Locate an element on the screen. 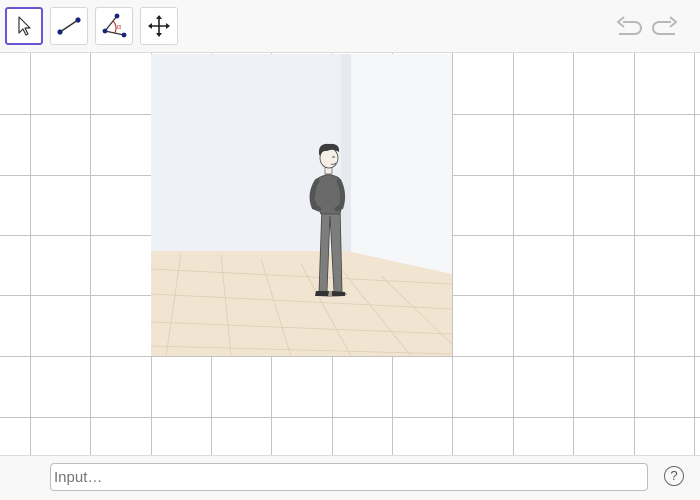  svg-text: α is located at coordinates (119, 27).